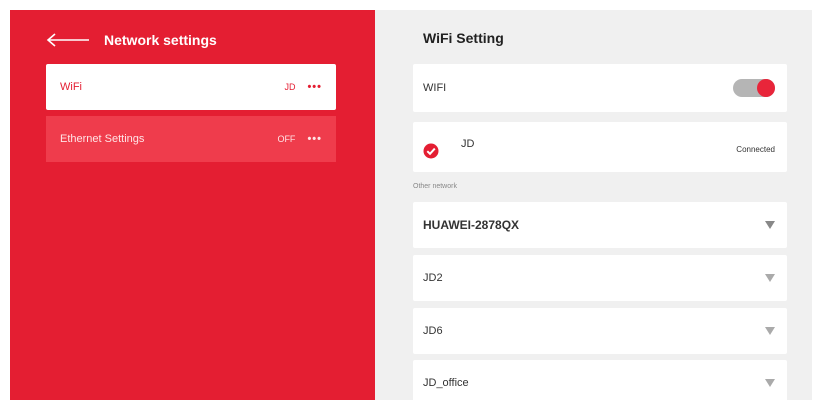 This screenshot has width=822, height=400. I want to click on other-network-label: Other network, so click(435, 186).